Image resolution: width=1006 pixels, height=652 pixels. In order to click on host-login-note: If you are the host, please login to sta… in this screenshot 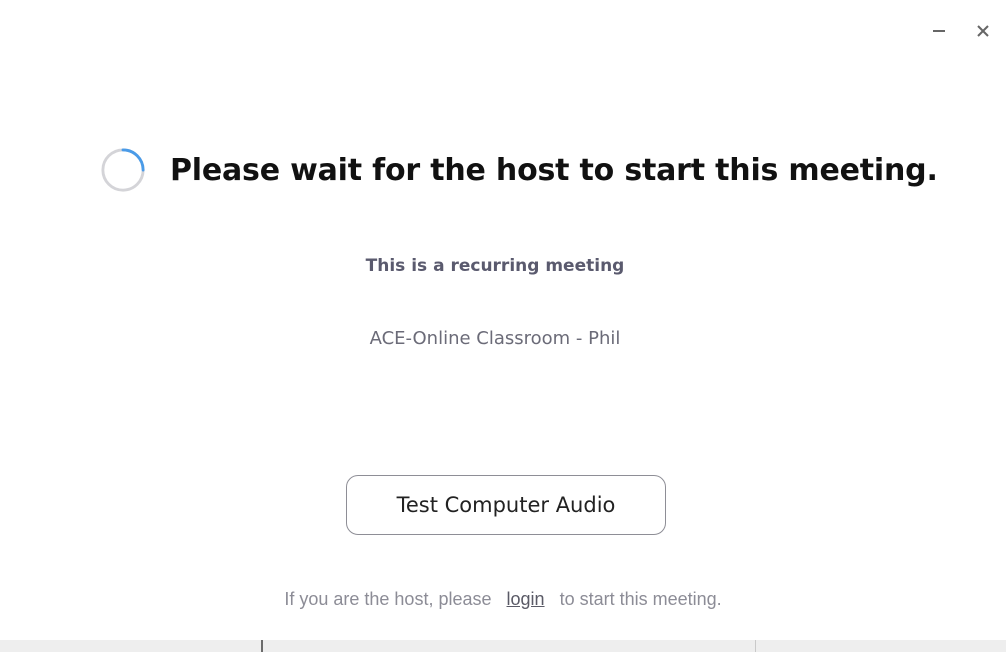, I will do `click(503, 599)`.